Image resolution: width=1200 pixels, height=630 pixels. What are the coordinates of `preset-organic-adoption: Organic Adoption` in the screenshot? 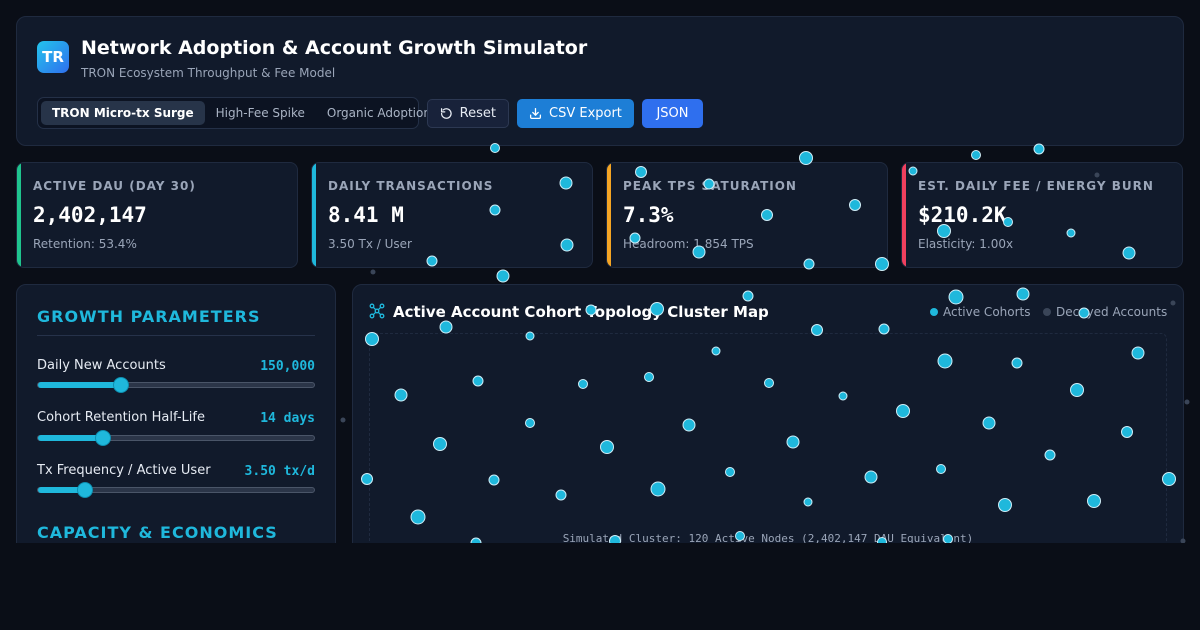 It's located at (379, 113).